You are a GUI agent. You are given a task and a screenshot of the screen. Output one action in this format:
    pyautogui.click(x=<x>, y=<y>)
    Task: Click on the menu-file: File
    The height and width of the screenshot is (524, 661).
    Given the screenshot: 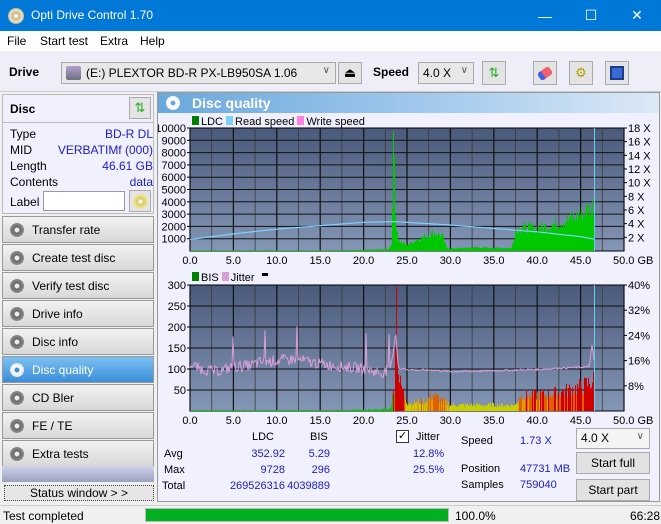 What is the action you would take?
    pyautogui.click(x=16, y=41)
    